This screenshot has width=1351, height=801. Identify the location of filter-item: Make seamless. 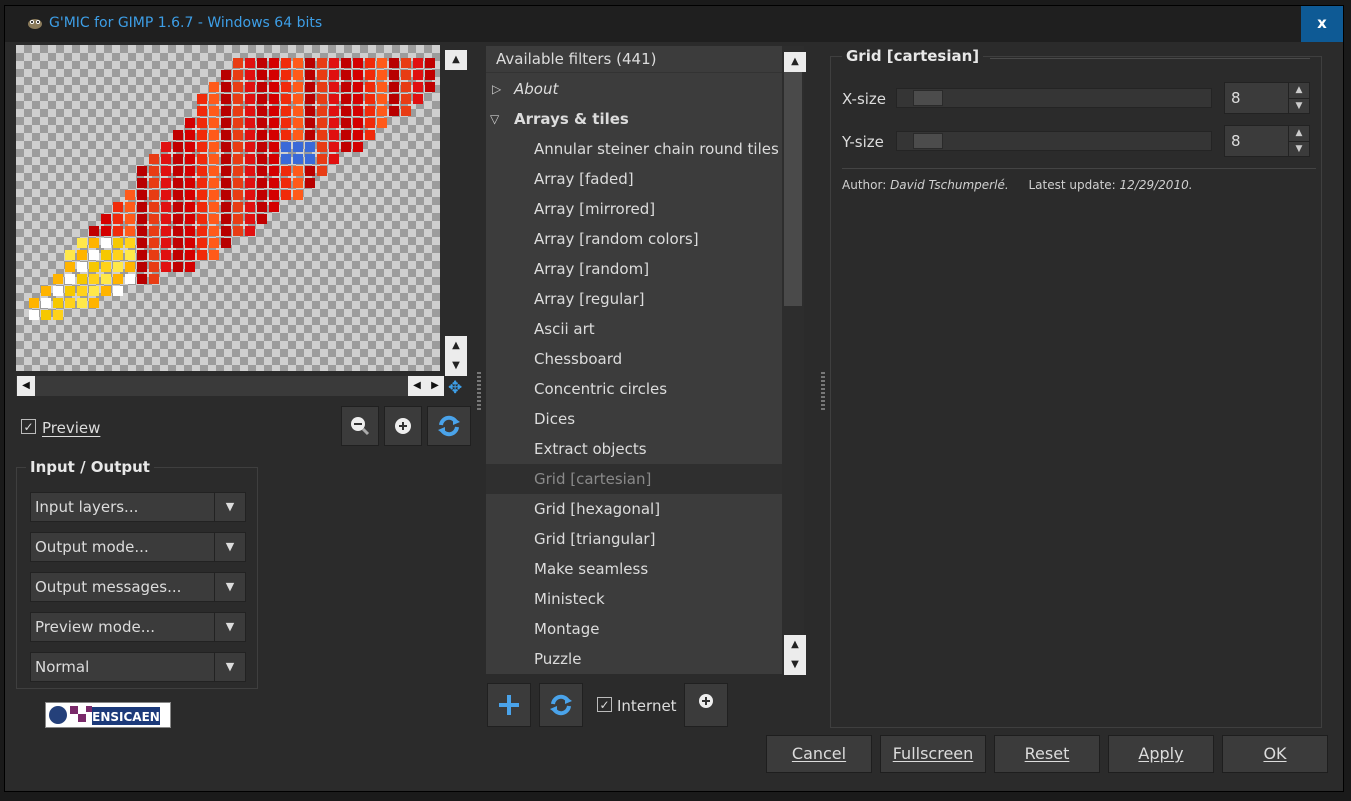
(634, 569).